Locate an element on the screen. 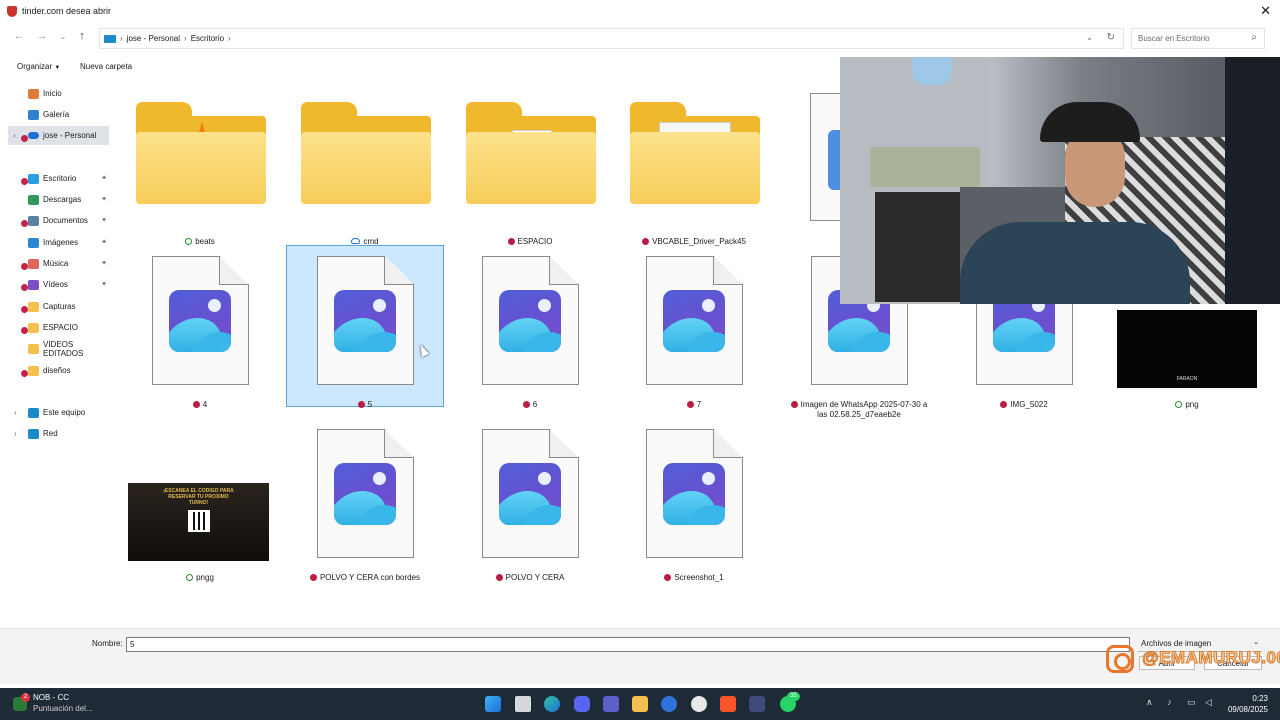 The image size is (1280, 720). file-item: VBCABLE_Driver_Pack45 is located at coordinates (694, 172).